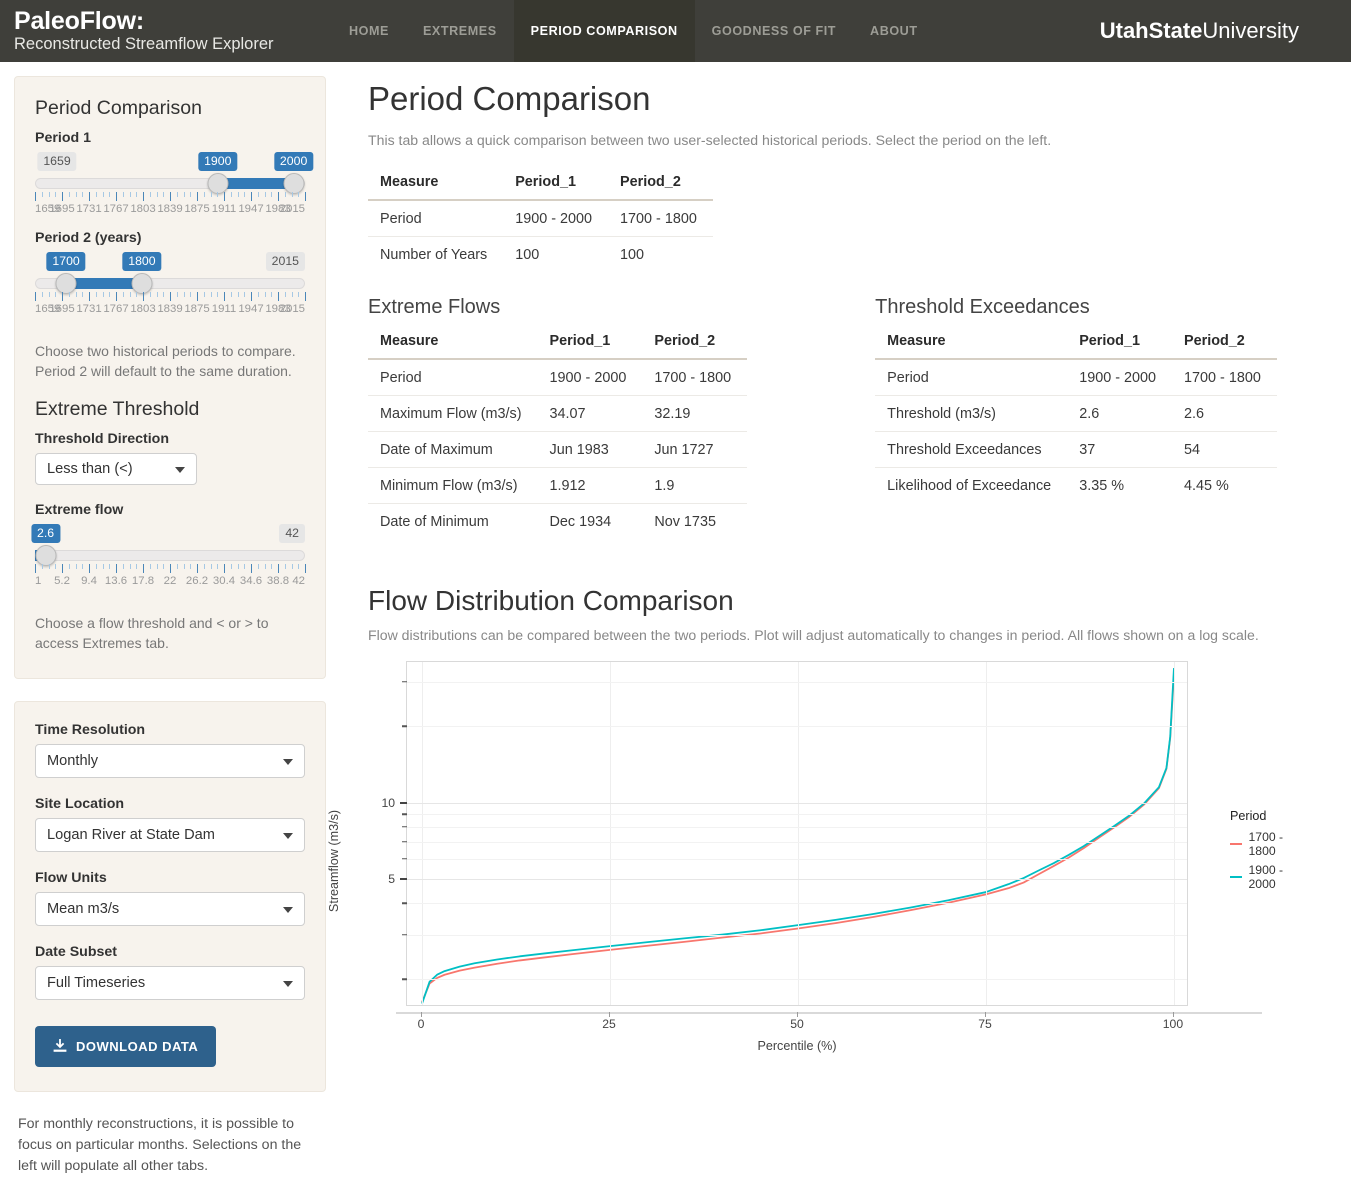 The width and height of the screenshot is (1351, 1182). I want to click on chart-legend-label: 1900 - 2000, so click(1266, 877).